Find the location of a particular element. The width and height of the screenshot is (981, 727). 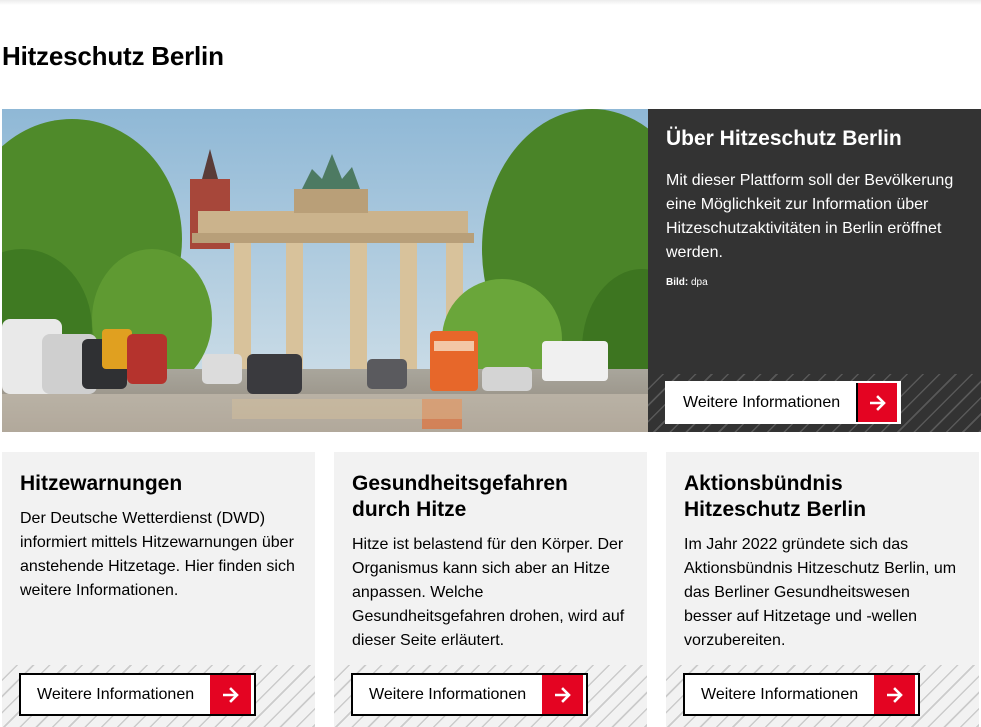

page-title: Hitzeschutz Berlin is located at coordinates (113, 56).